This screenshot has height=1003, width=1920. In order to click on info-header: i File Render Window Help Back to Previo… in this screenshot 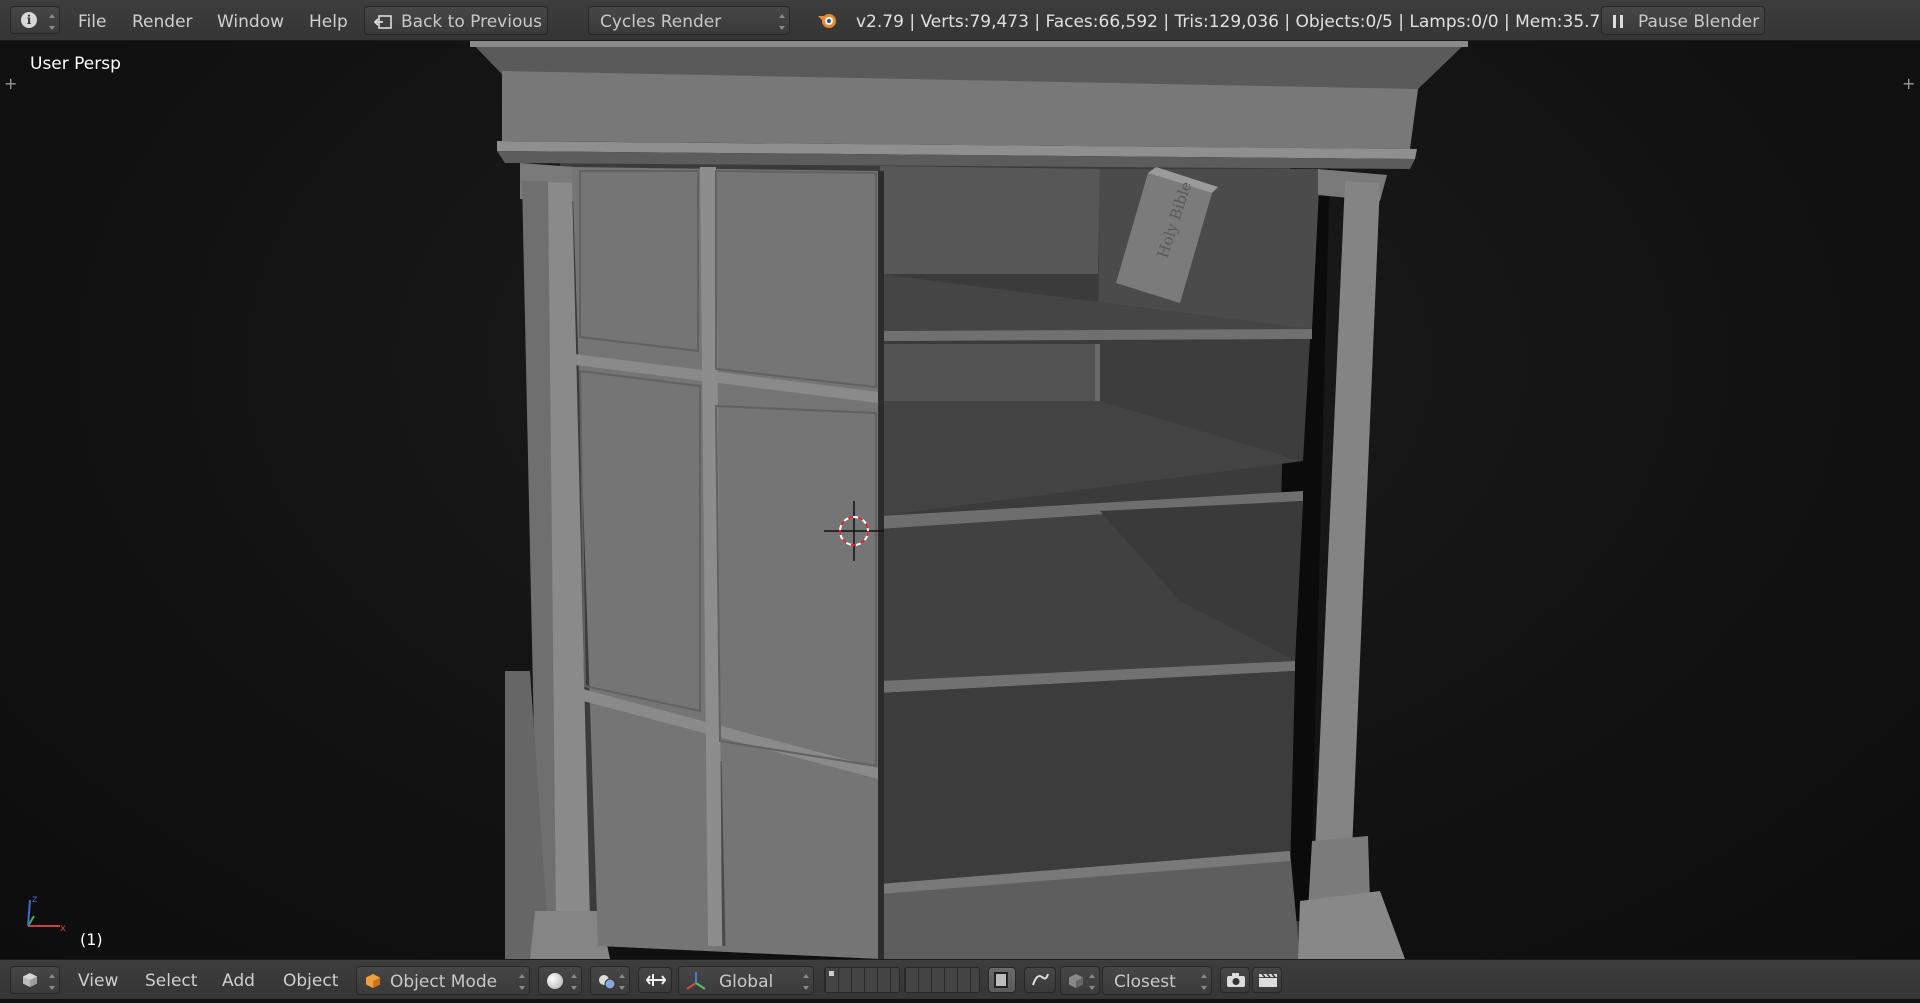, I will do `click(960, 20)`.